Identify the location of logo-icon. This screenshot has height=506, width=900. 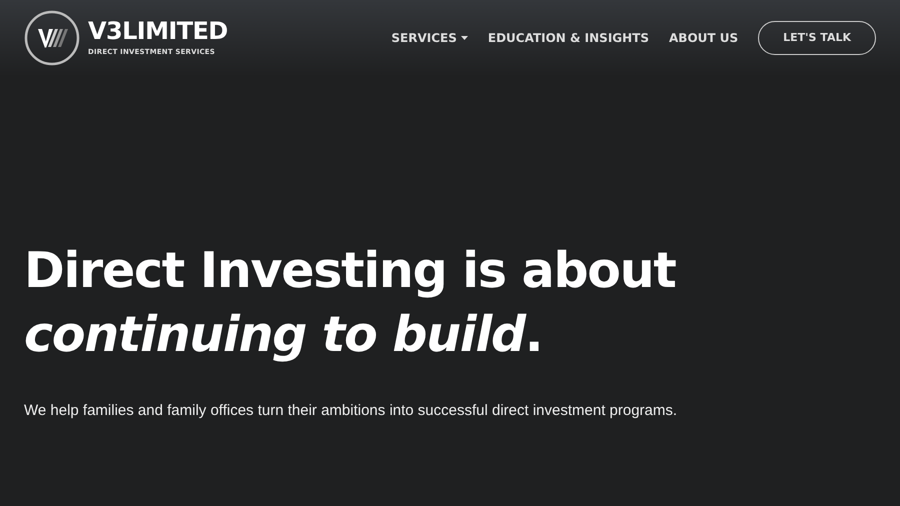
(52, 38).